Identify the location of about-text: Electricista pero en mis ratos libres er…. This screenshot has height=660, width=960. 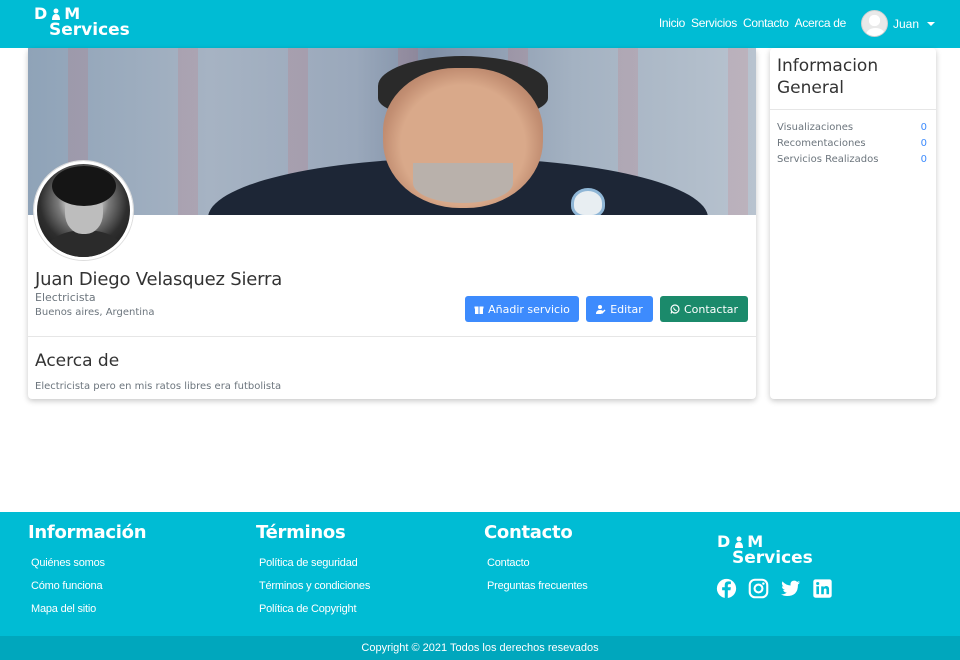
(158, 386).